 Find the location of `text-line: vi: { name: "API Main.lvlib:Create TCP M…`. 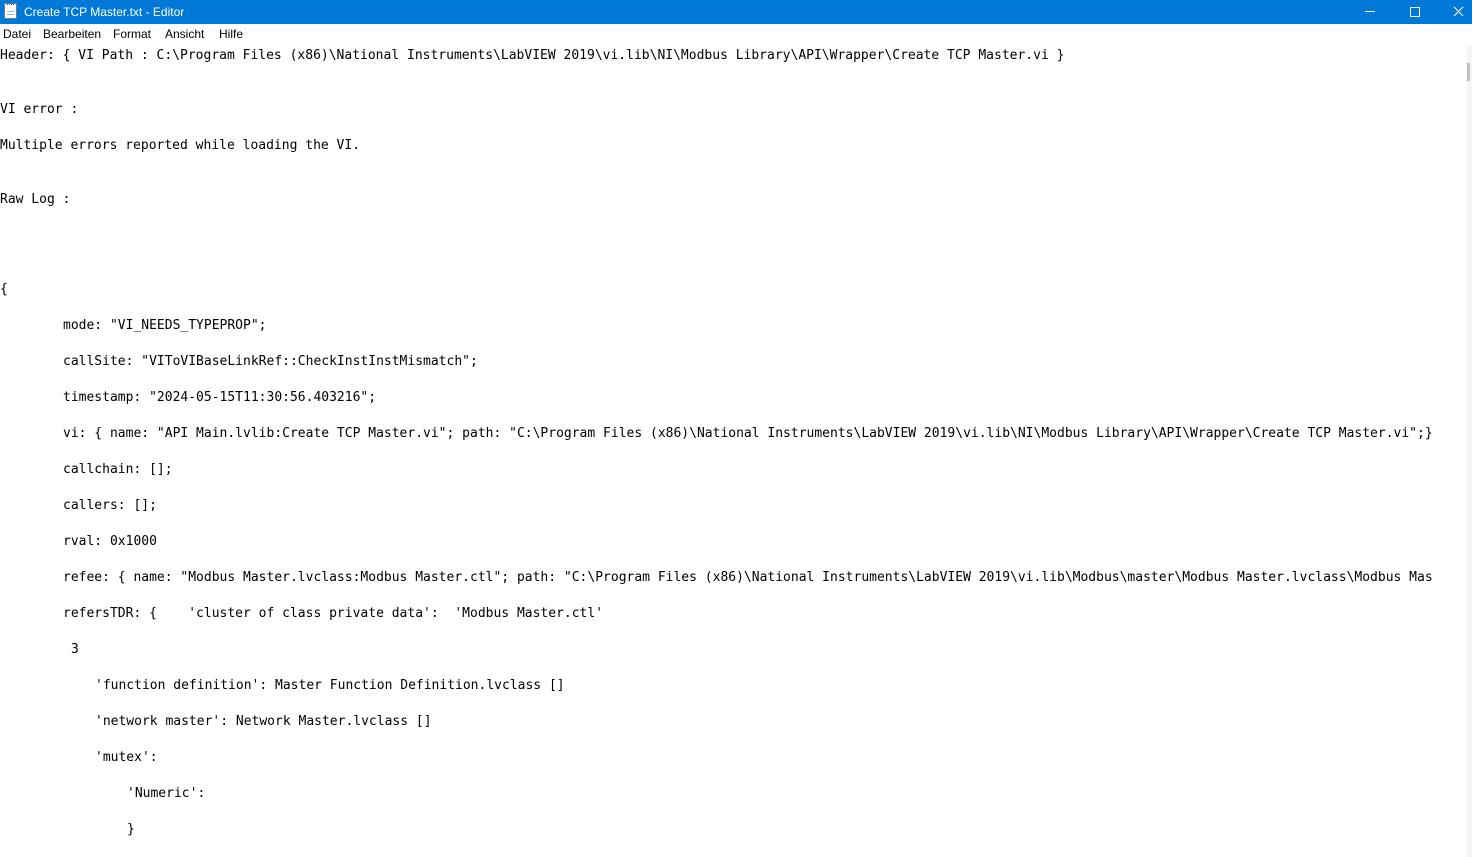

text-line: vi: { name: "API Main.lvlib:Create TCP M… is located at coordinates (748, 433).